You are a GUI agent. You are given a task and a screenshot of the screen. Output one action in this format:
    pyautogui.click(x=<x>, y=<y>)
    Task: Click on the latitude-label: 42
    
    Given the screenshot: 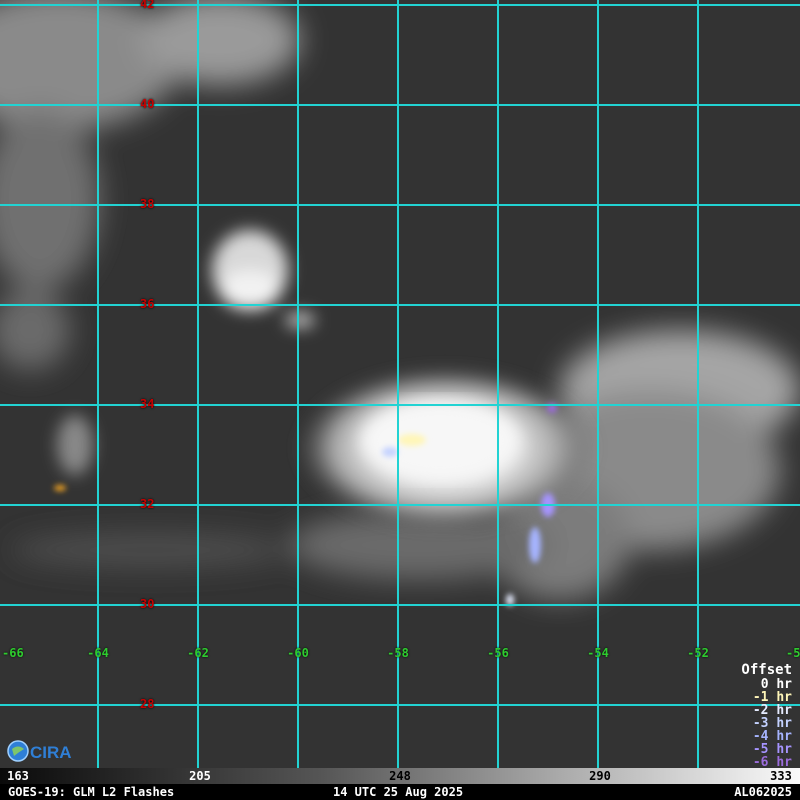 What is the action you would take?
    pyautogui.click(x=147, y=5)
    